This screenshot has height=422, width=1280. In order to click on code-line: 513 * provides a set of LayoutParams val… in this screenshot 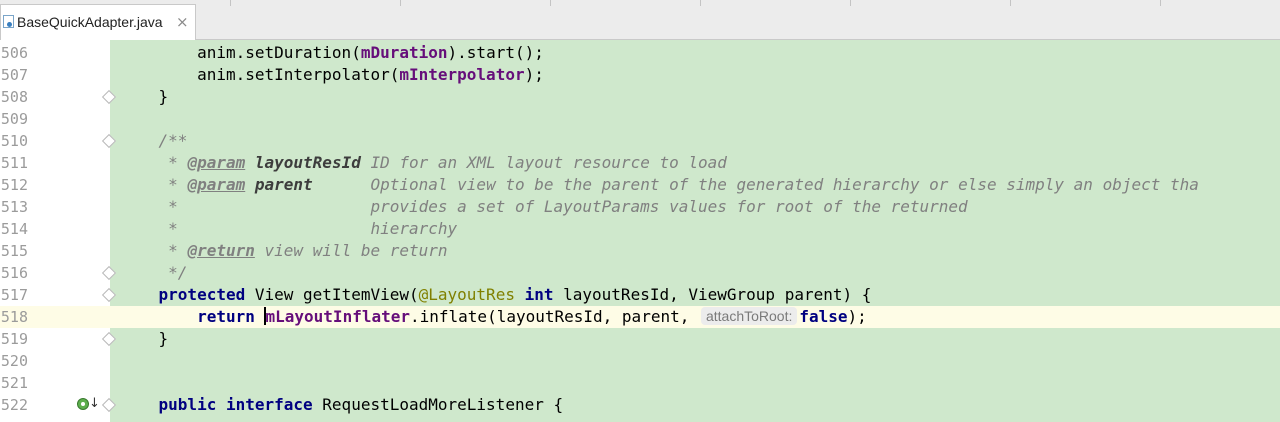, I will do `click(640, 207)`.